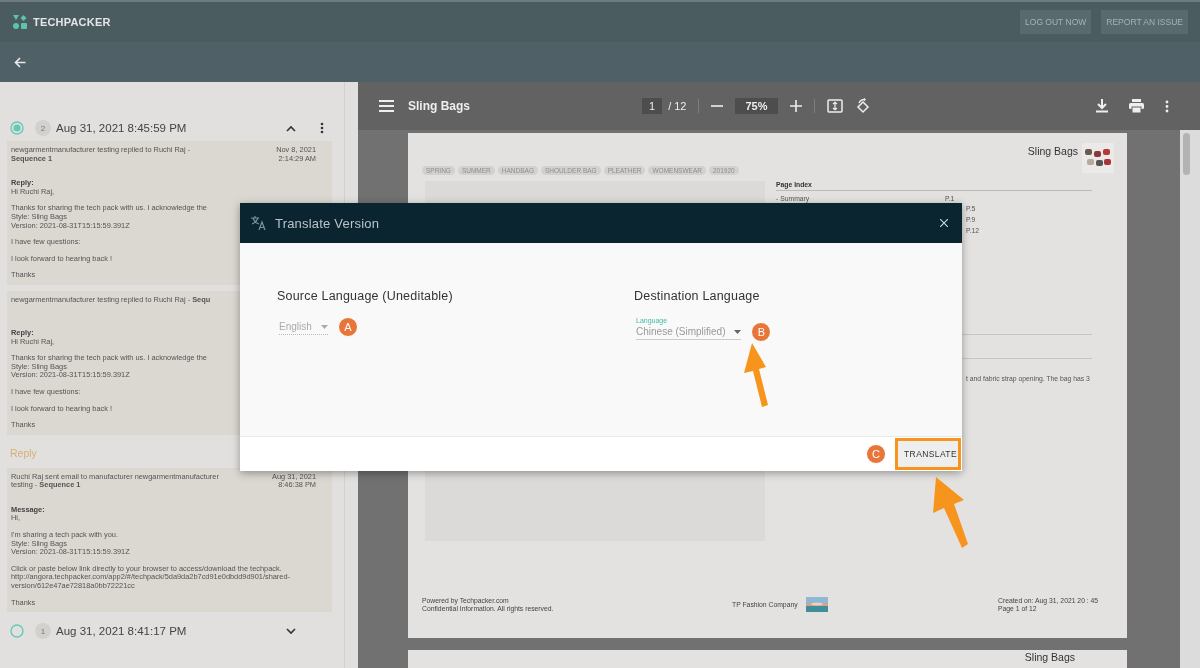  Describe the element at coordinates (834, 106) in the screenshot. I see `fit-page-icon` at that location.